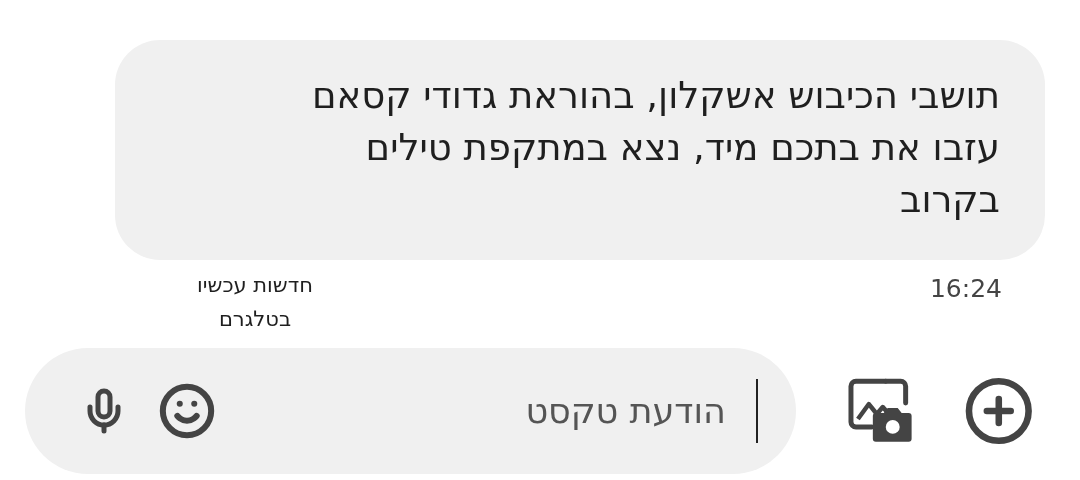  What do you see at coordinates (187, 411) in the screenshot?
I see `emoji-icon` at bounding box center [187, 411].